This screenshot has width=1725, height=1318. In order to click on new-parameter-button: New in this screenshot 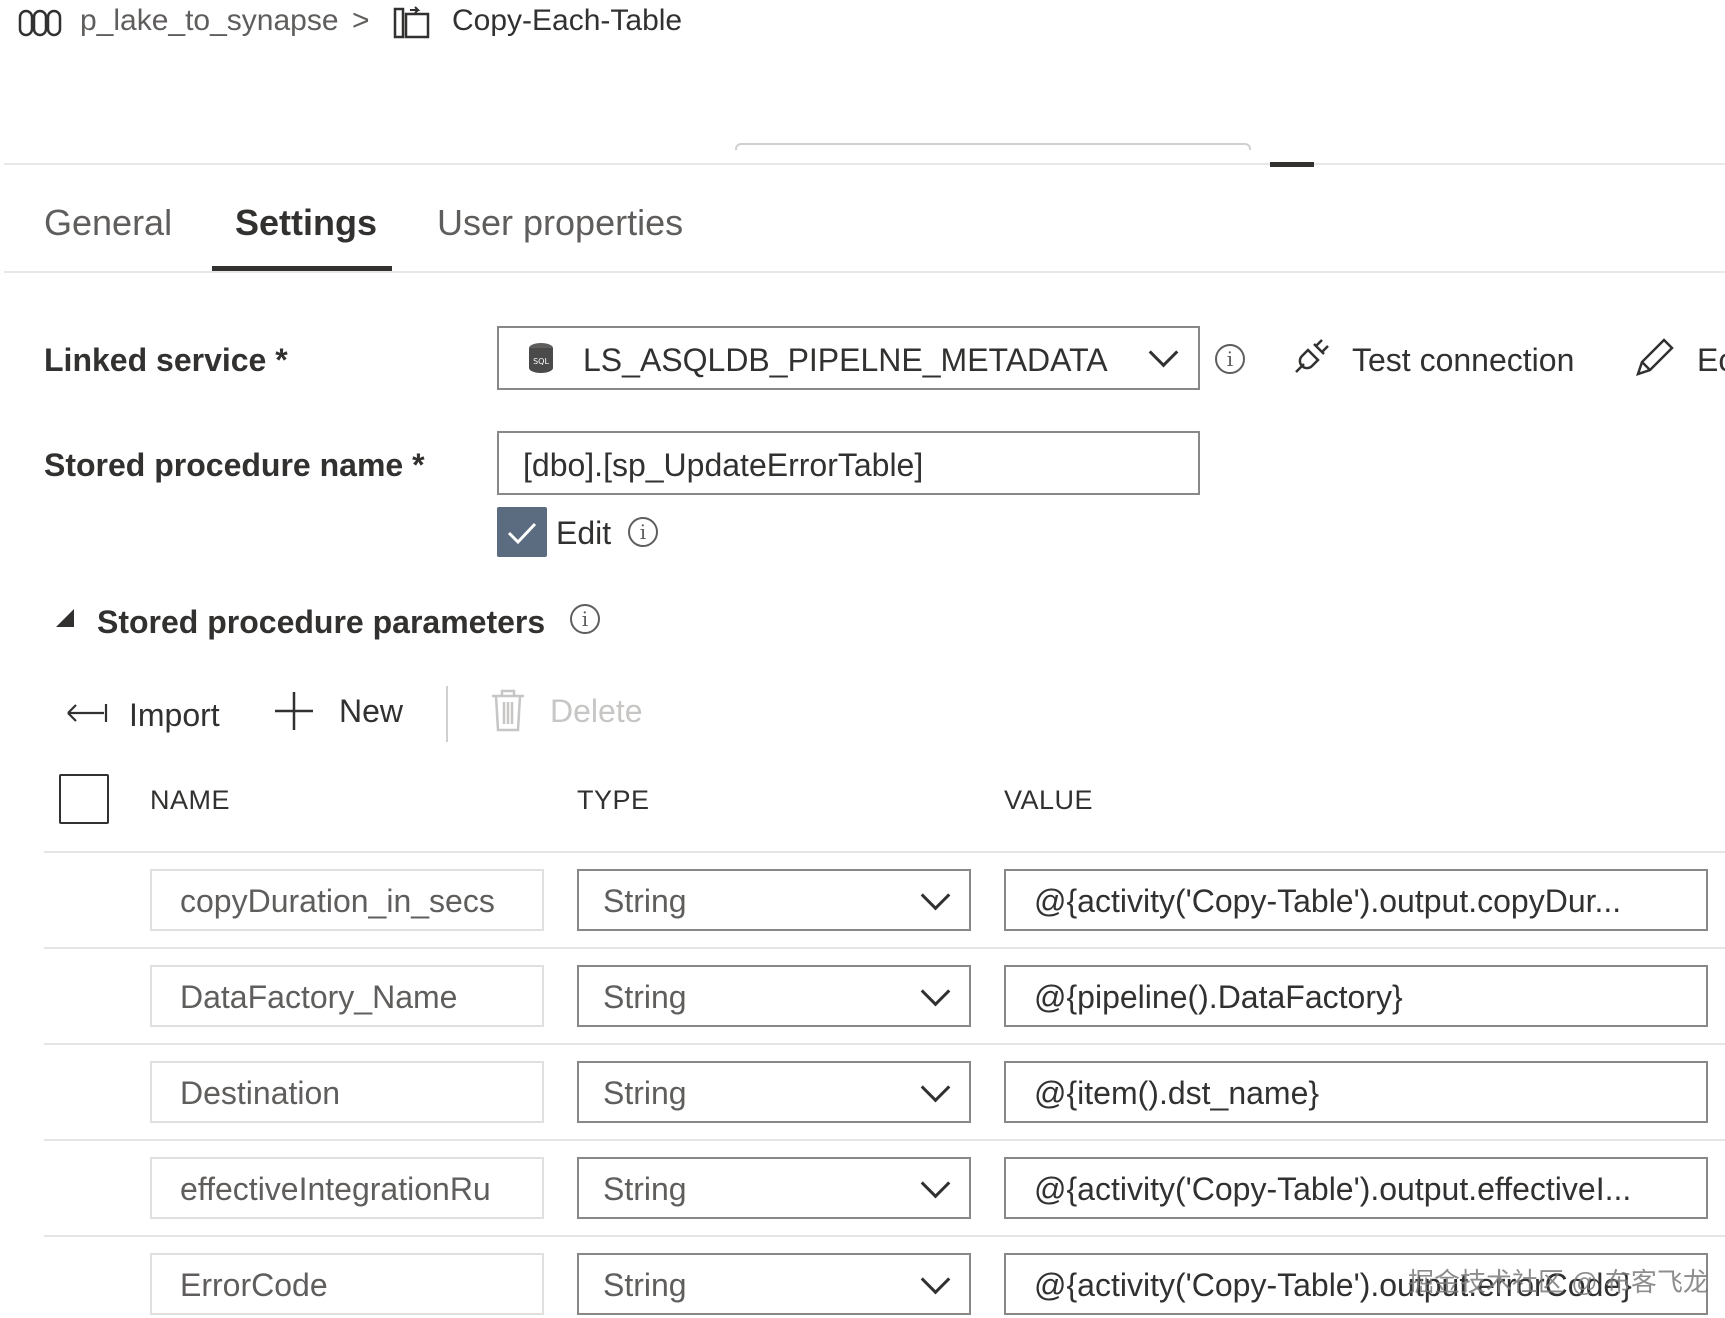, I will do `click(371, 711)`.